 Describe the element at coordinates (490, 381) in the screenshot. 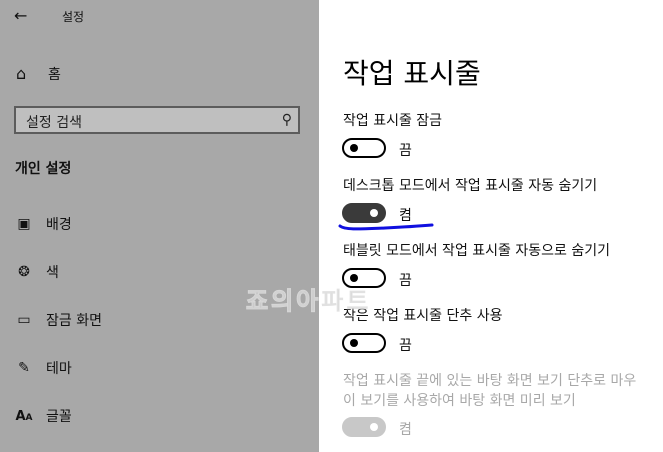

I see `setting-label-peek-line1: 작업 표시줄 끝에 있는 바탕 화면 보기 단추로 마우` at that location.